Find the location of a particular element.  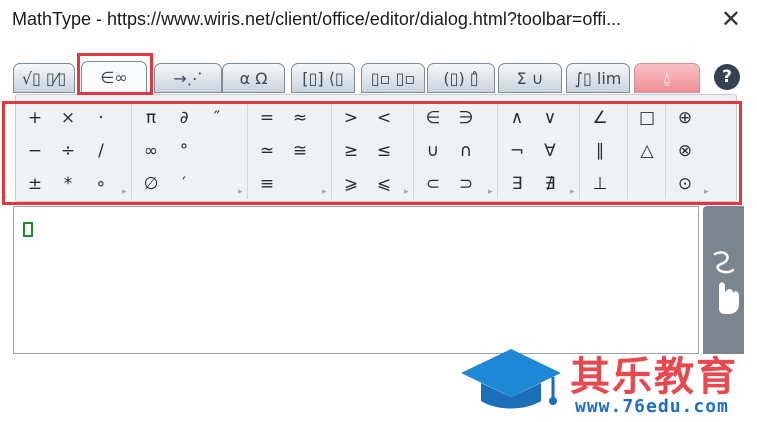

palette-symbol: ∀ is located at coordinates (550, 151).